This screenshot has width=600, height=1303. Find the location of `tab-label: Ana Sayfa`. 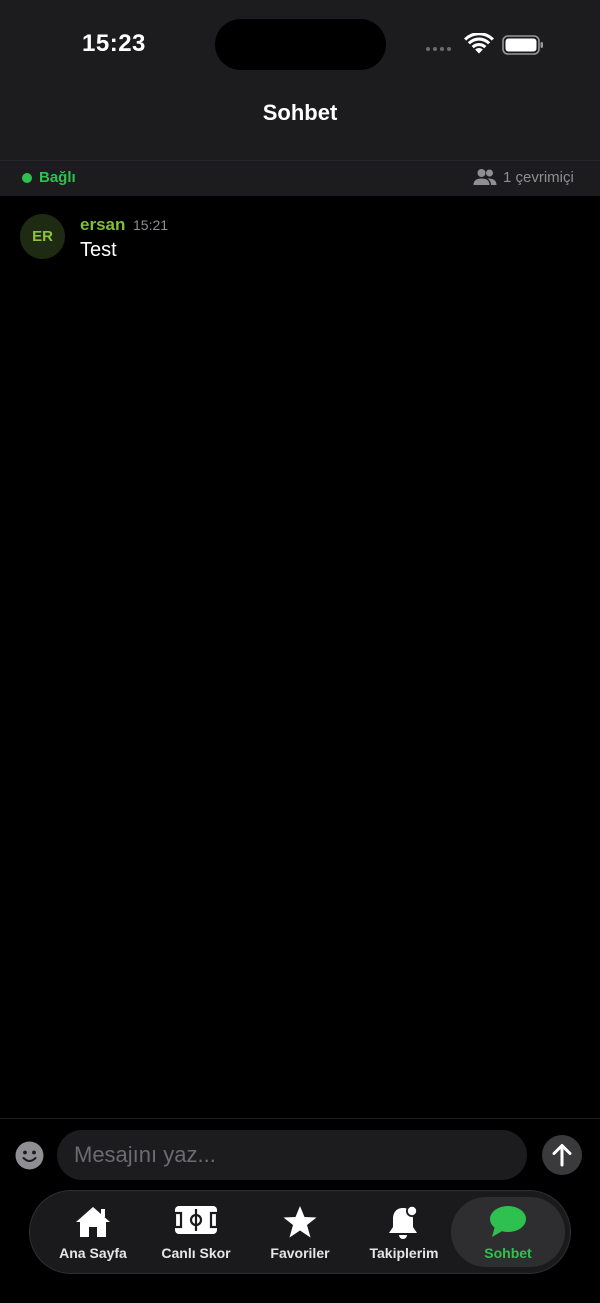

tab-label: Ana Sayfa is located at coordinates (93, 1253).